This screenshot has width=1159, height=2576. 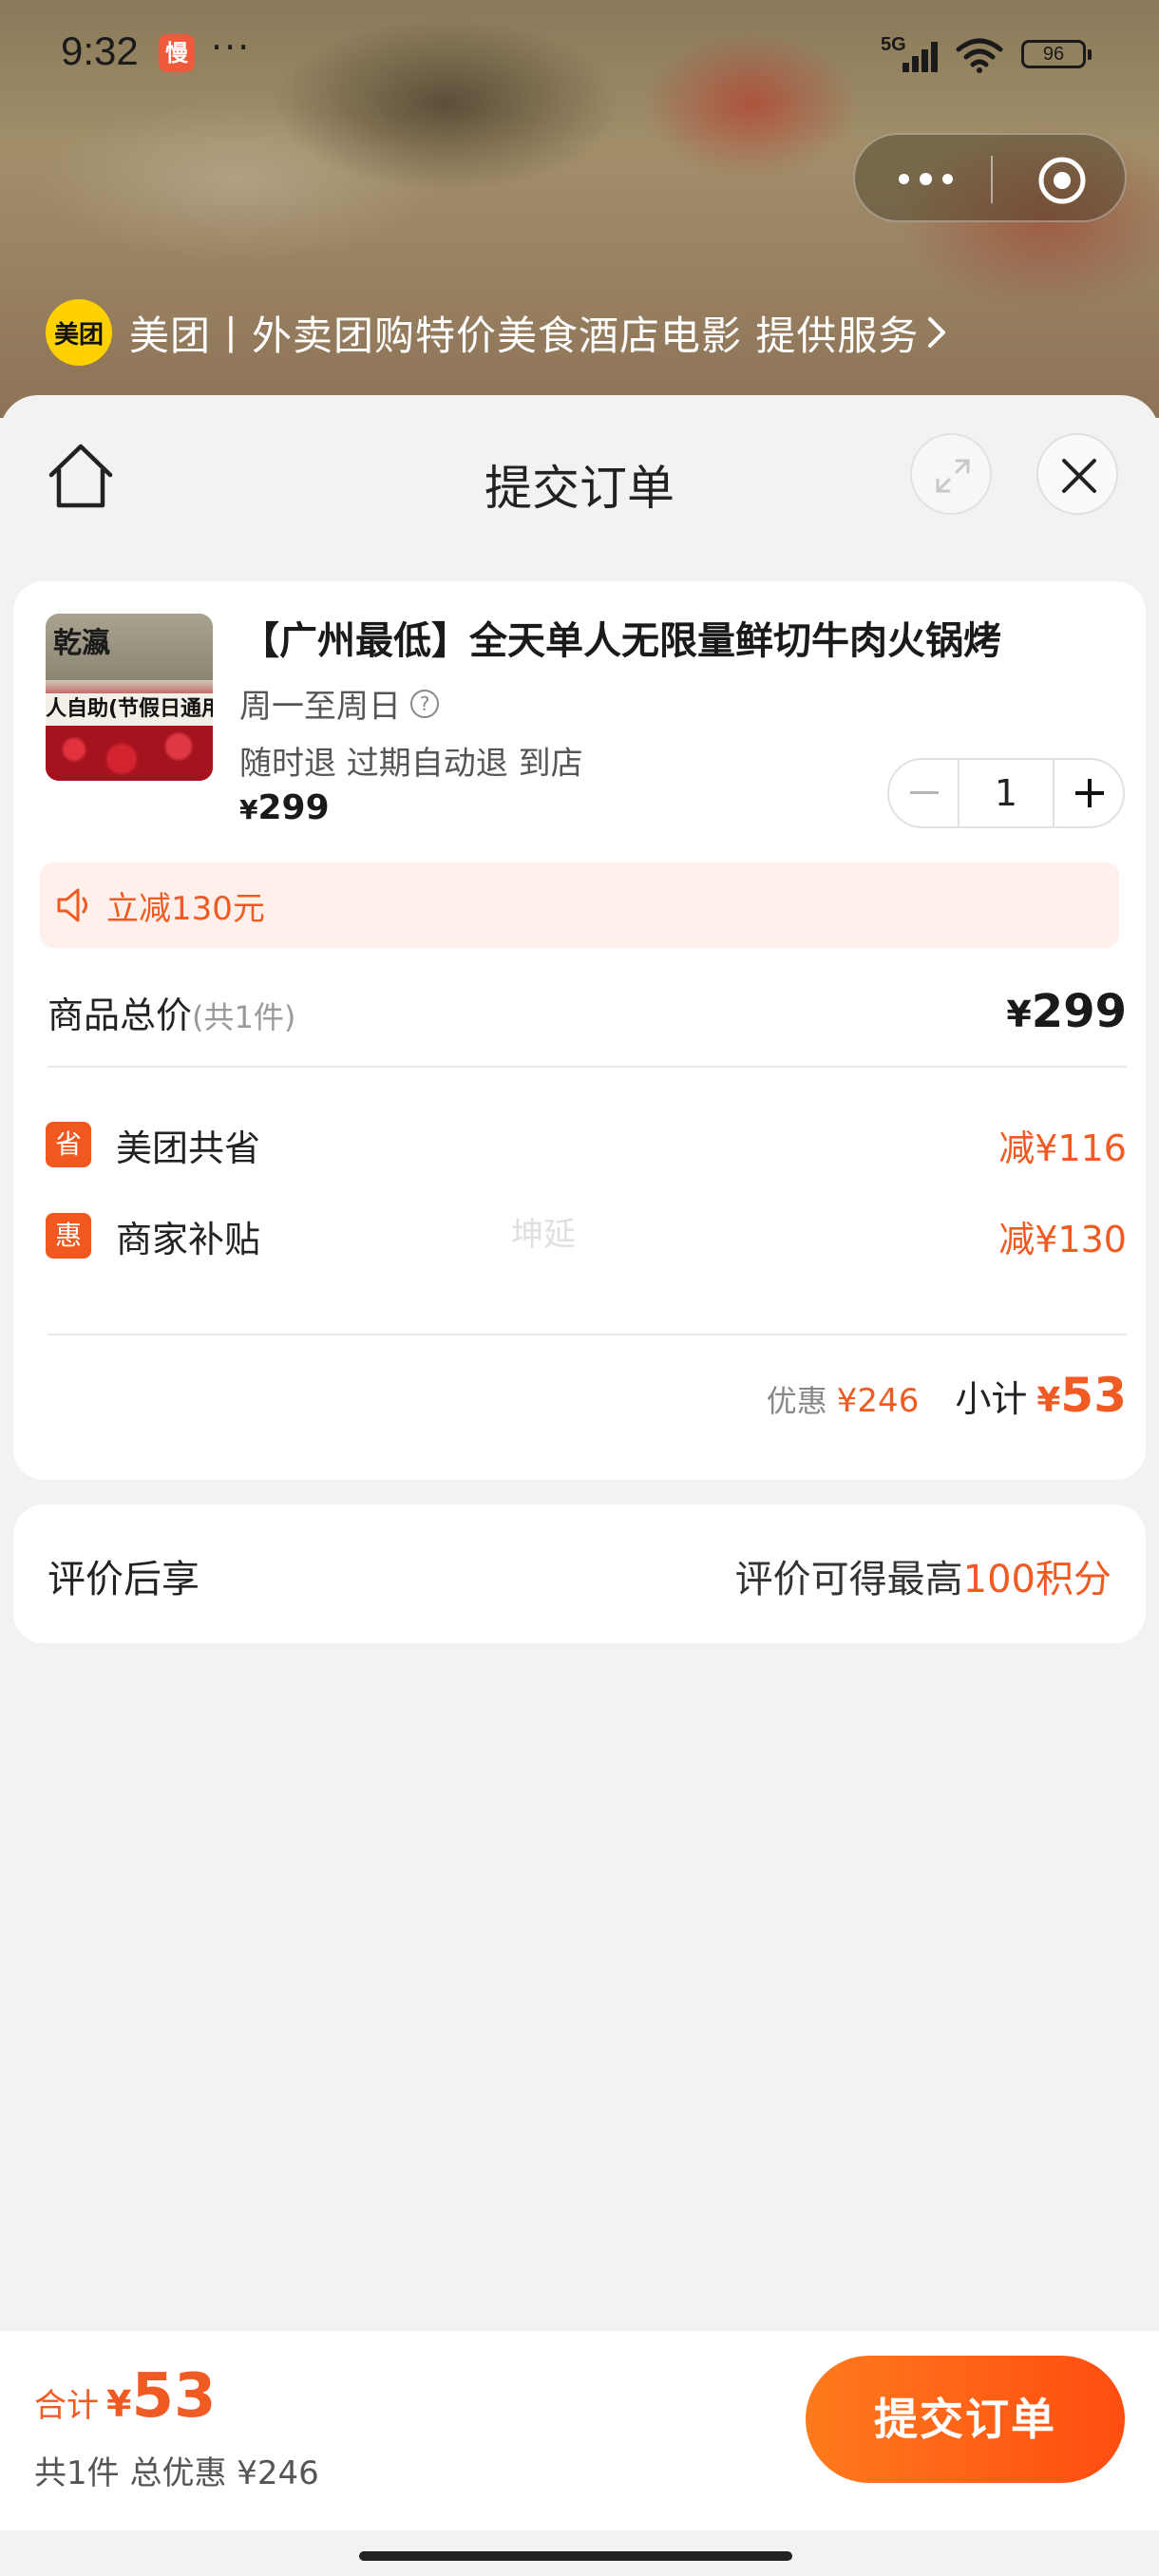 What do you see at coordinates (72, 905) in the screenshot?
I see `speaker-icon` at bounding box center [72, 905].